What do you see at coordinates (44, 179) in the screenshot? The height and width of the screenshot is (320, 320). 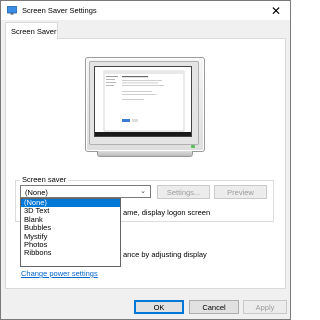 I see `screen-saver-group-label: Screen saver` at bounding box center [44, 179].